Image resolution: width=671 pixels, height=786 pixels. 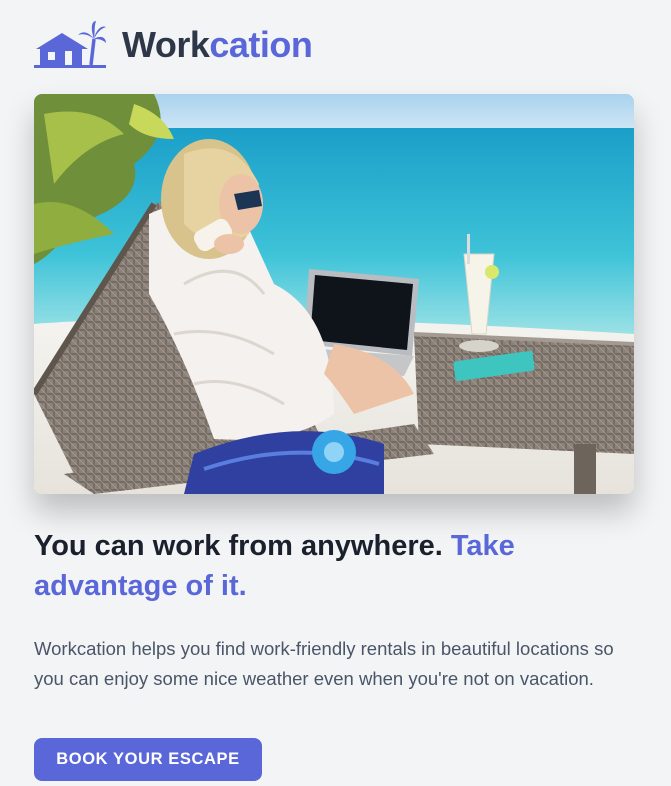 I want to click on brand-wordmark: Workcation, so click(x=217, y=44).